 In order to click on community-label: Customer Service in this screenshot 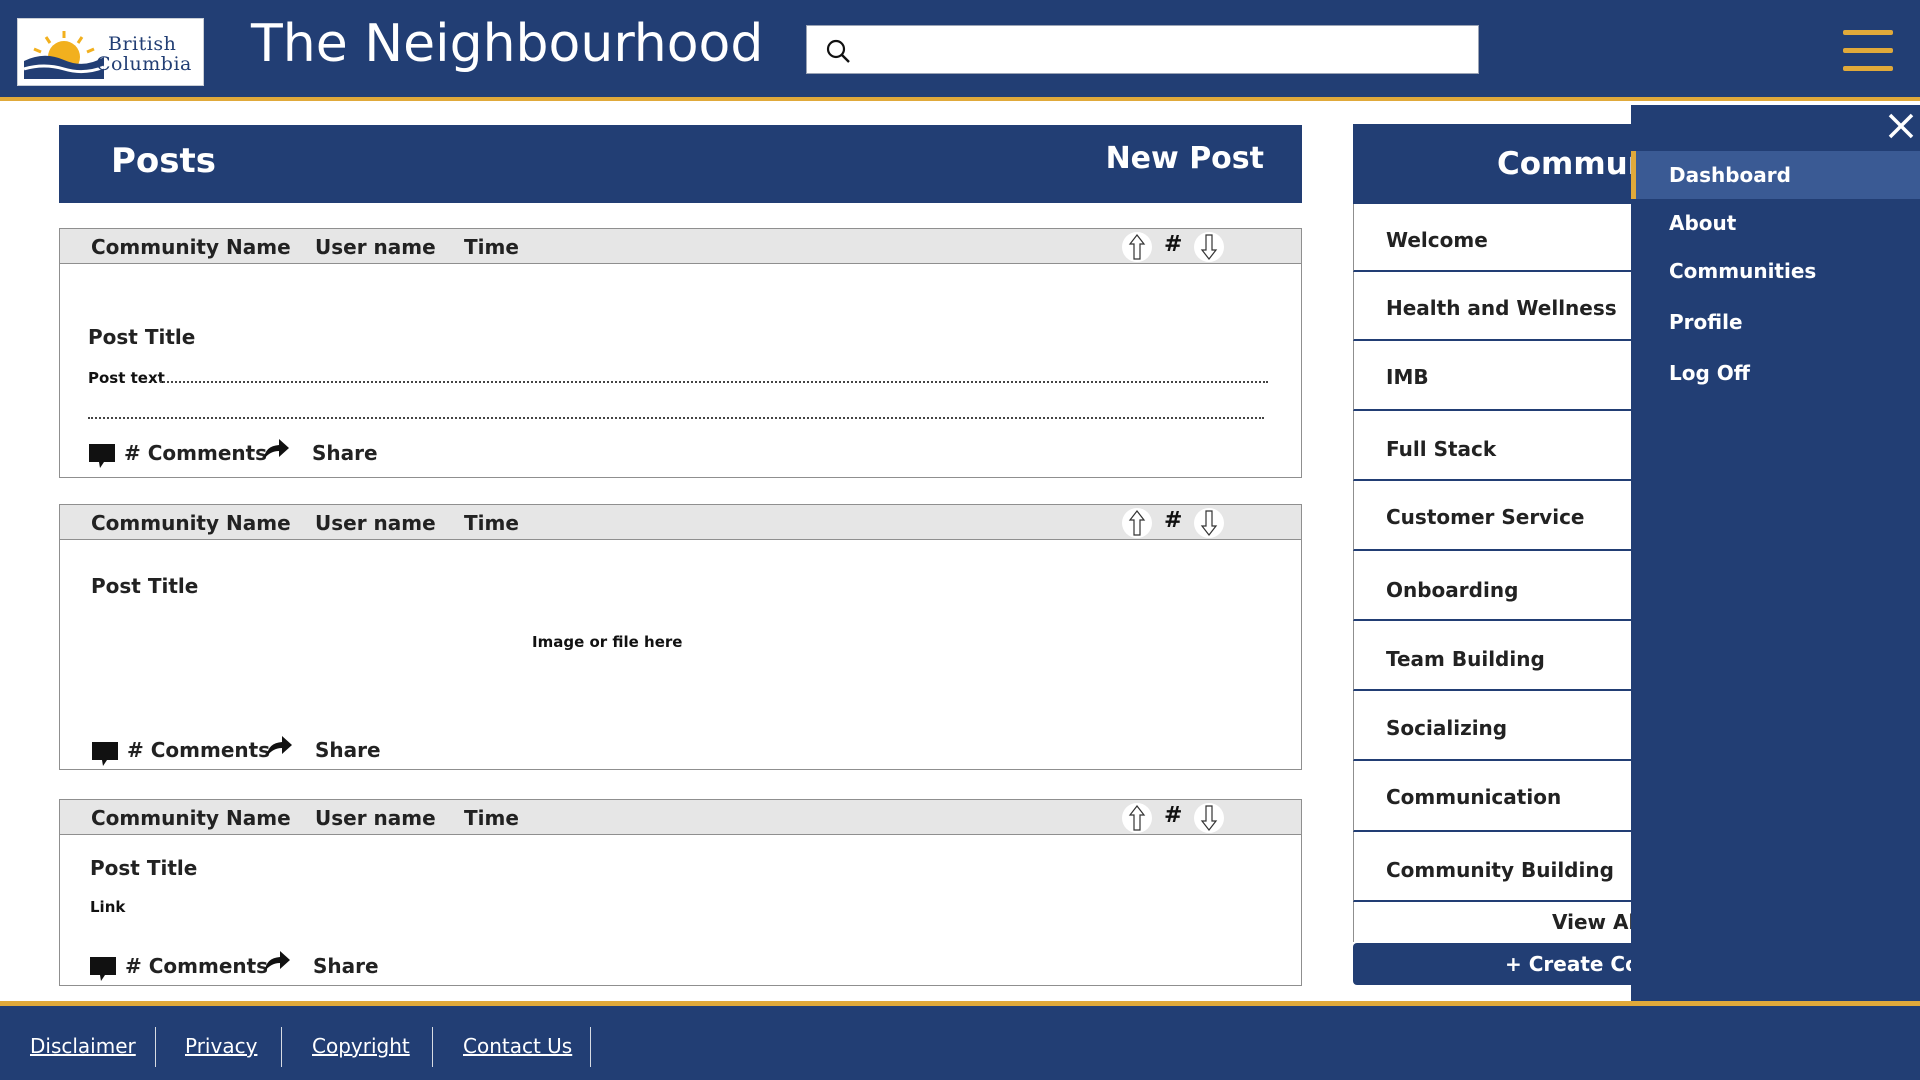, I will do `click(1485, 517)`.